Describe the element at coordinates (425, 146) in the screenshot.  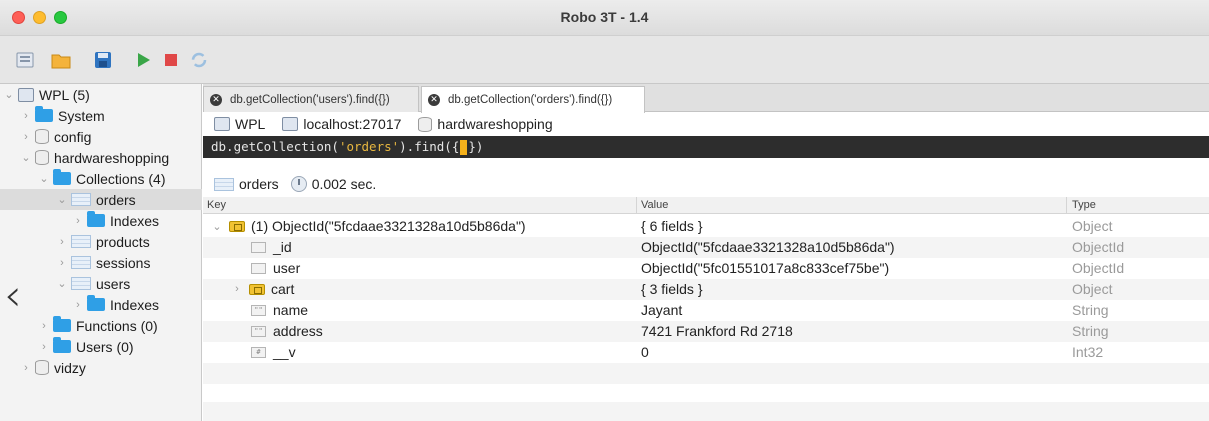
I see `query-method: ).find(` at that location.